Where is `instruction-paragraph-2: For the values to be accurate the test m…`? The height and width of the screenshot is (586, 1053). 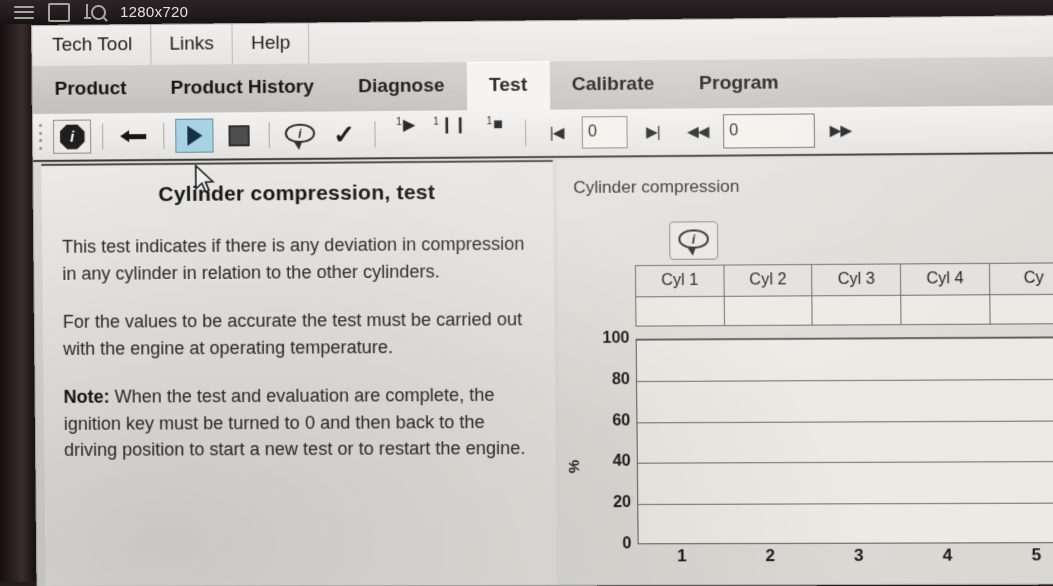
instruction-paragraph-2: For the values to be accurate the test m… is located at coordinates (292, 334).